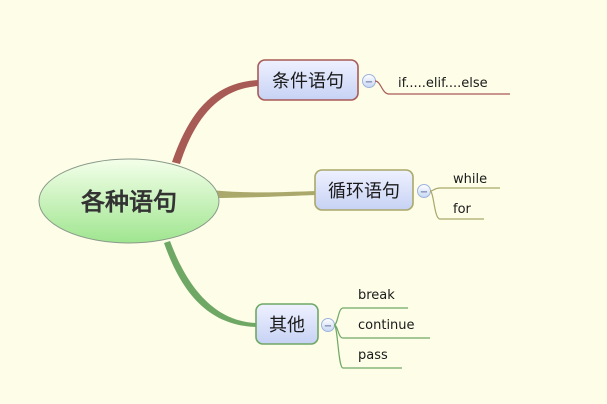  I want to click on child-label-1-1: if.....elif....else, so click(443, 83).